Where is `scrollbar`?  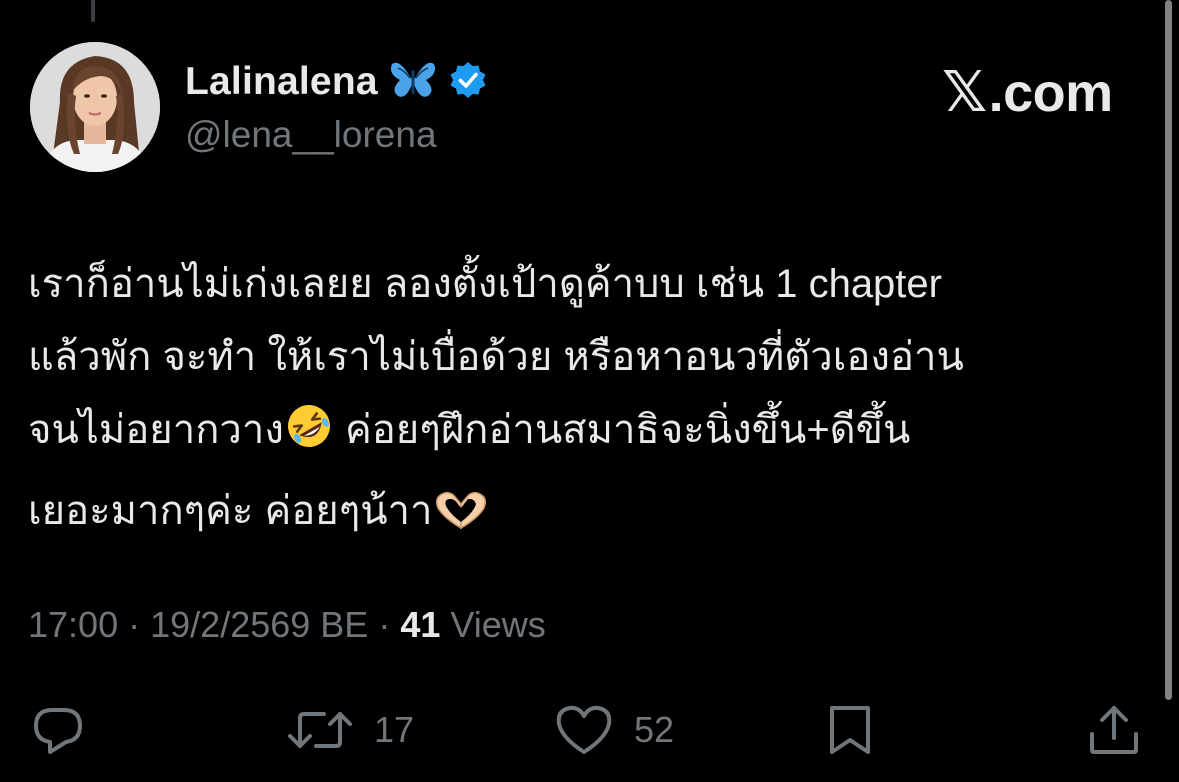
scrollbar is located at coordinates (1169, 391).